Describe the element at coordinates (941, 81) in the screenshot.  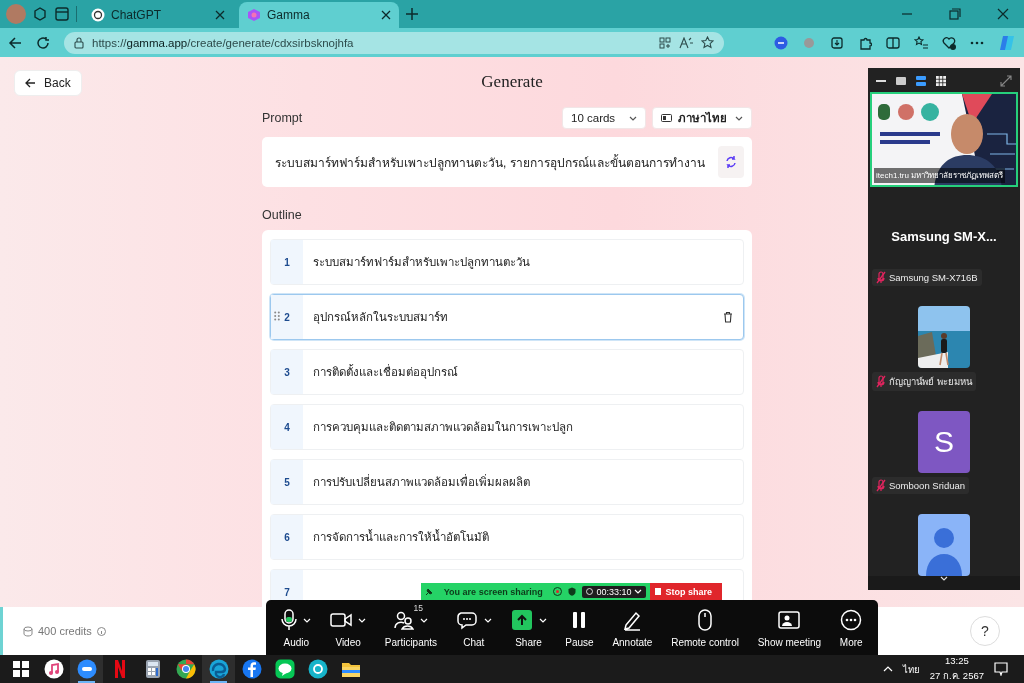
I see `grid-view-icon` at that location.